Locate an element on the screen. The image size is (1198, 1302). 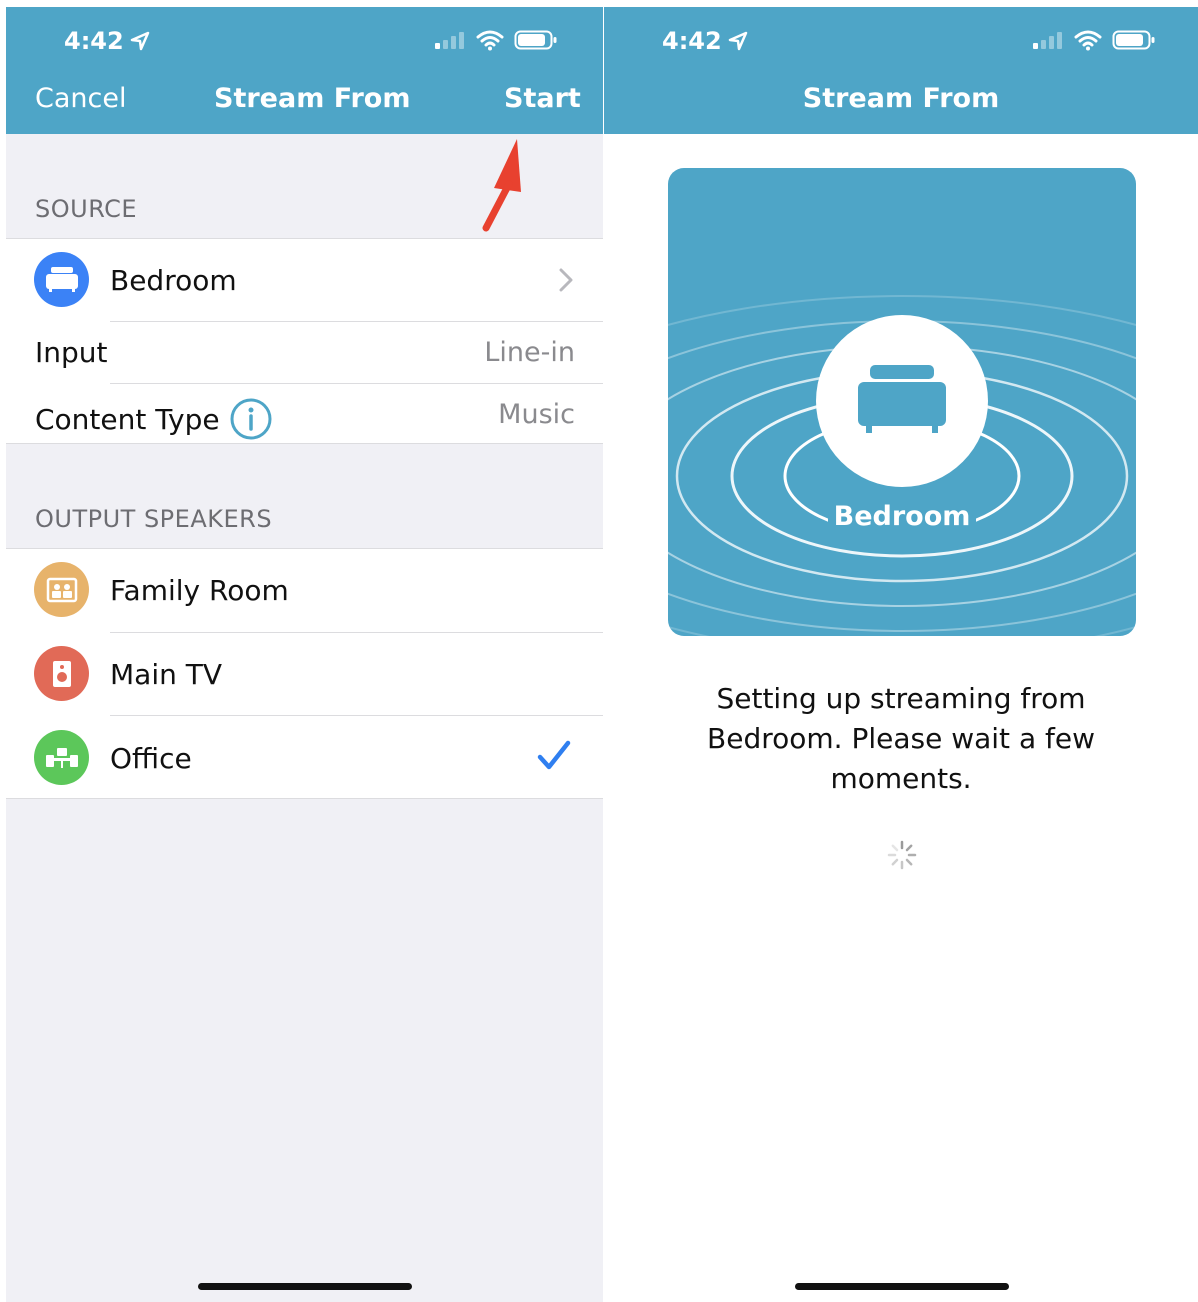
status-message-line1: Setting up streaming from is located at coordinates (901, 698).